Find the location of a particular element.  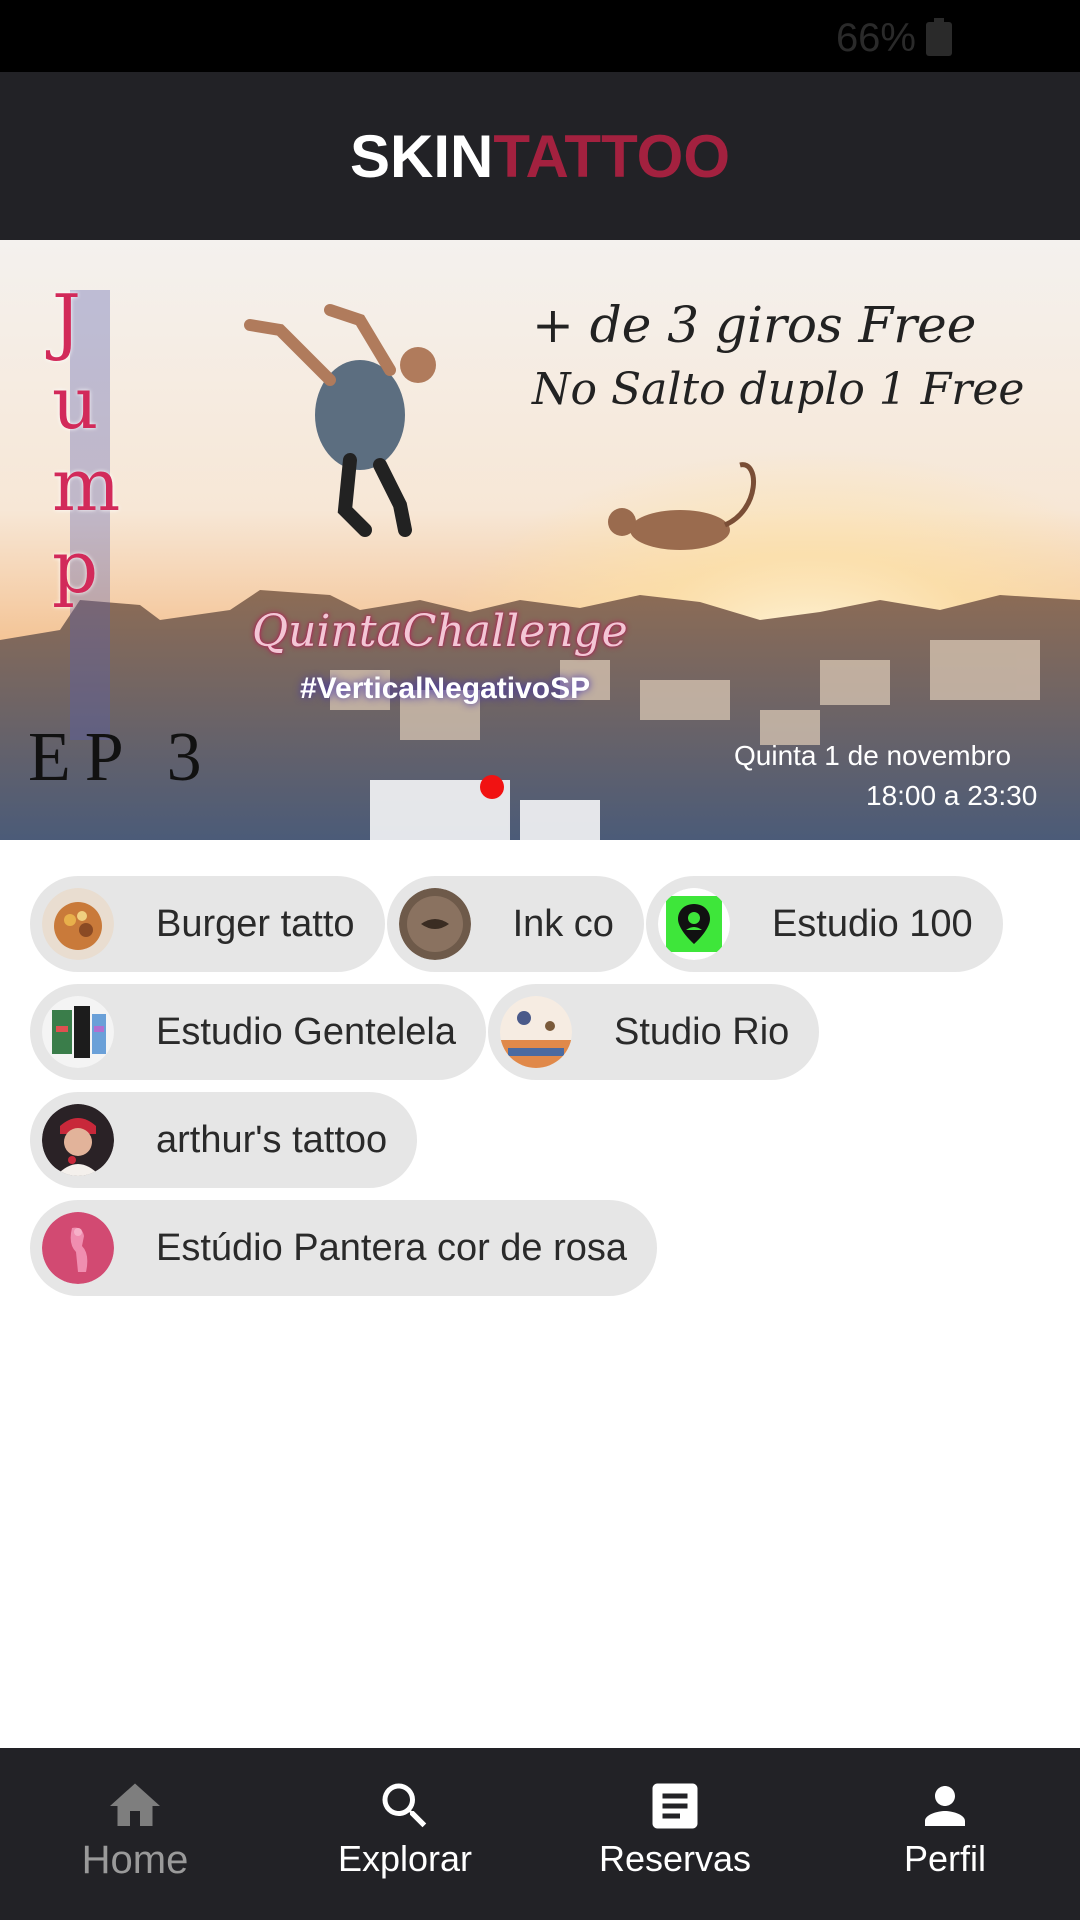

chip-row: Burger tatto Ink co Estudio 100 is located at coordinates (540, 924).